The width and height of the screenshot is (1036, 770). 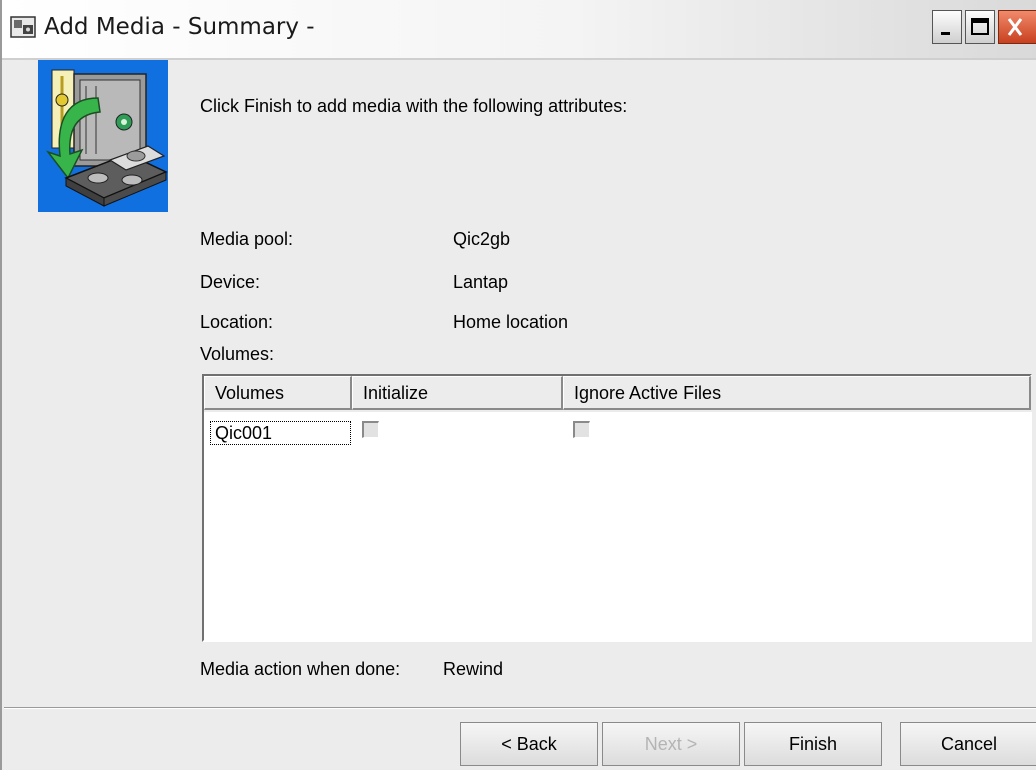 I want to click on initialize-checkbox, so click(x=370, y=429).